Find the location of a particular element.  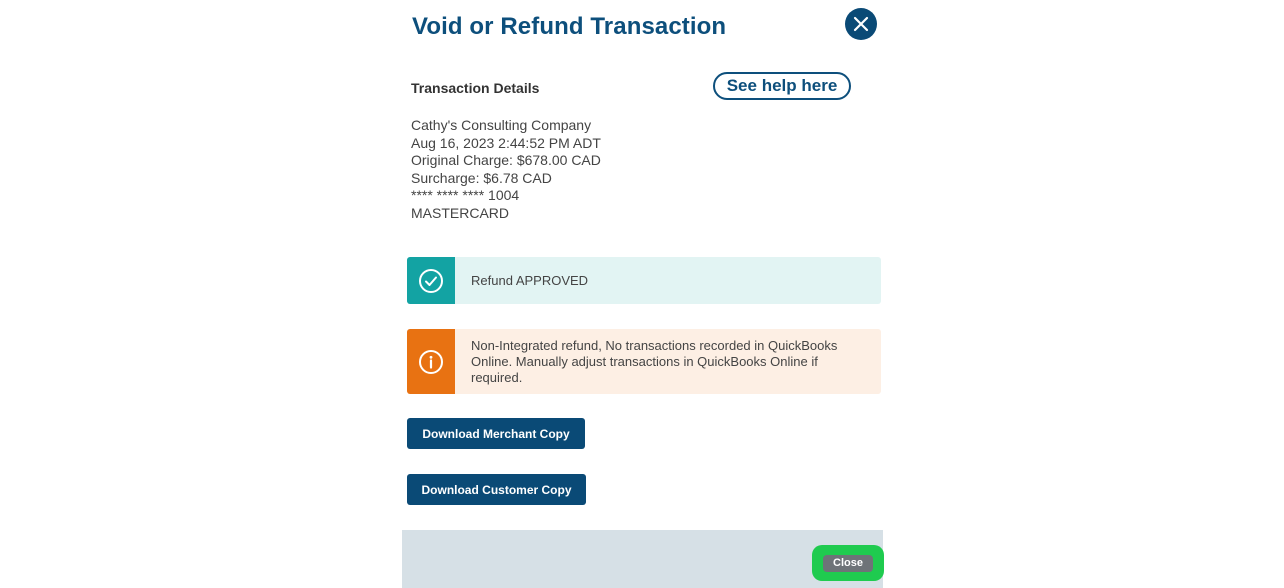

download-merchant-copy-button: Download Merchant Copy is located at coordinates (496, 433).